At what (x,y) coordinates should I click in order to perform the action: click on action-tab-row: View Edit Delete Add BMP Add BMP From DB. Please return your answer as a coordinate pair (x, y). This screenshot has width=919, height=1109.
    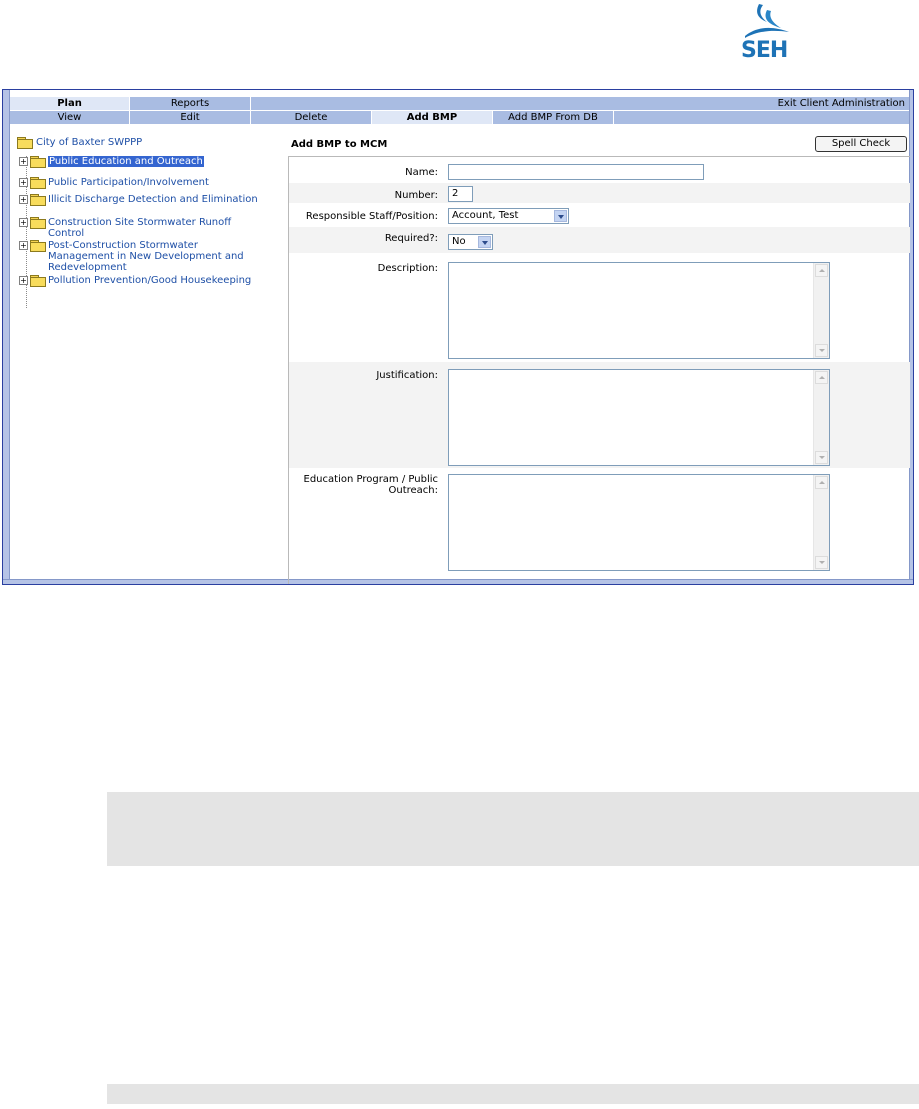
    Looking at the image, I should click on (459, 117).